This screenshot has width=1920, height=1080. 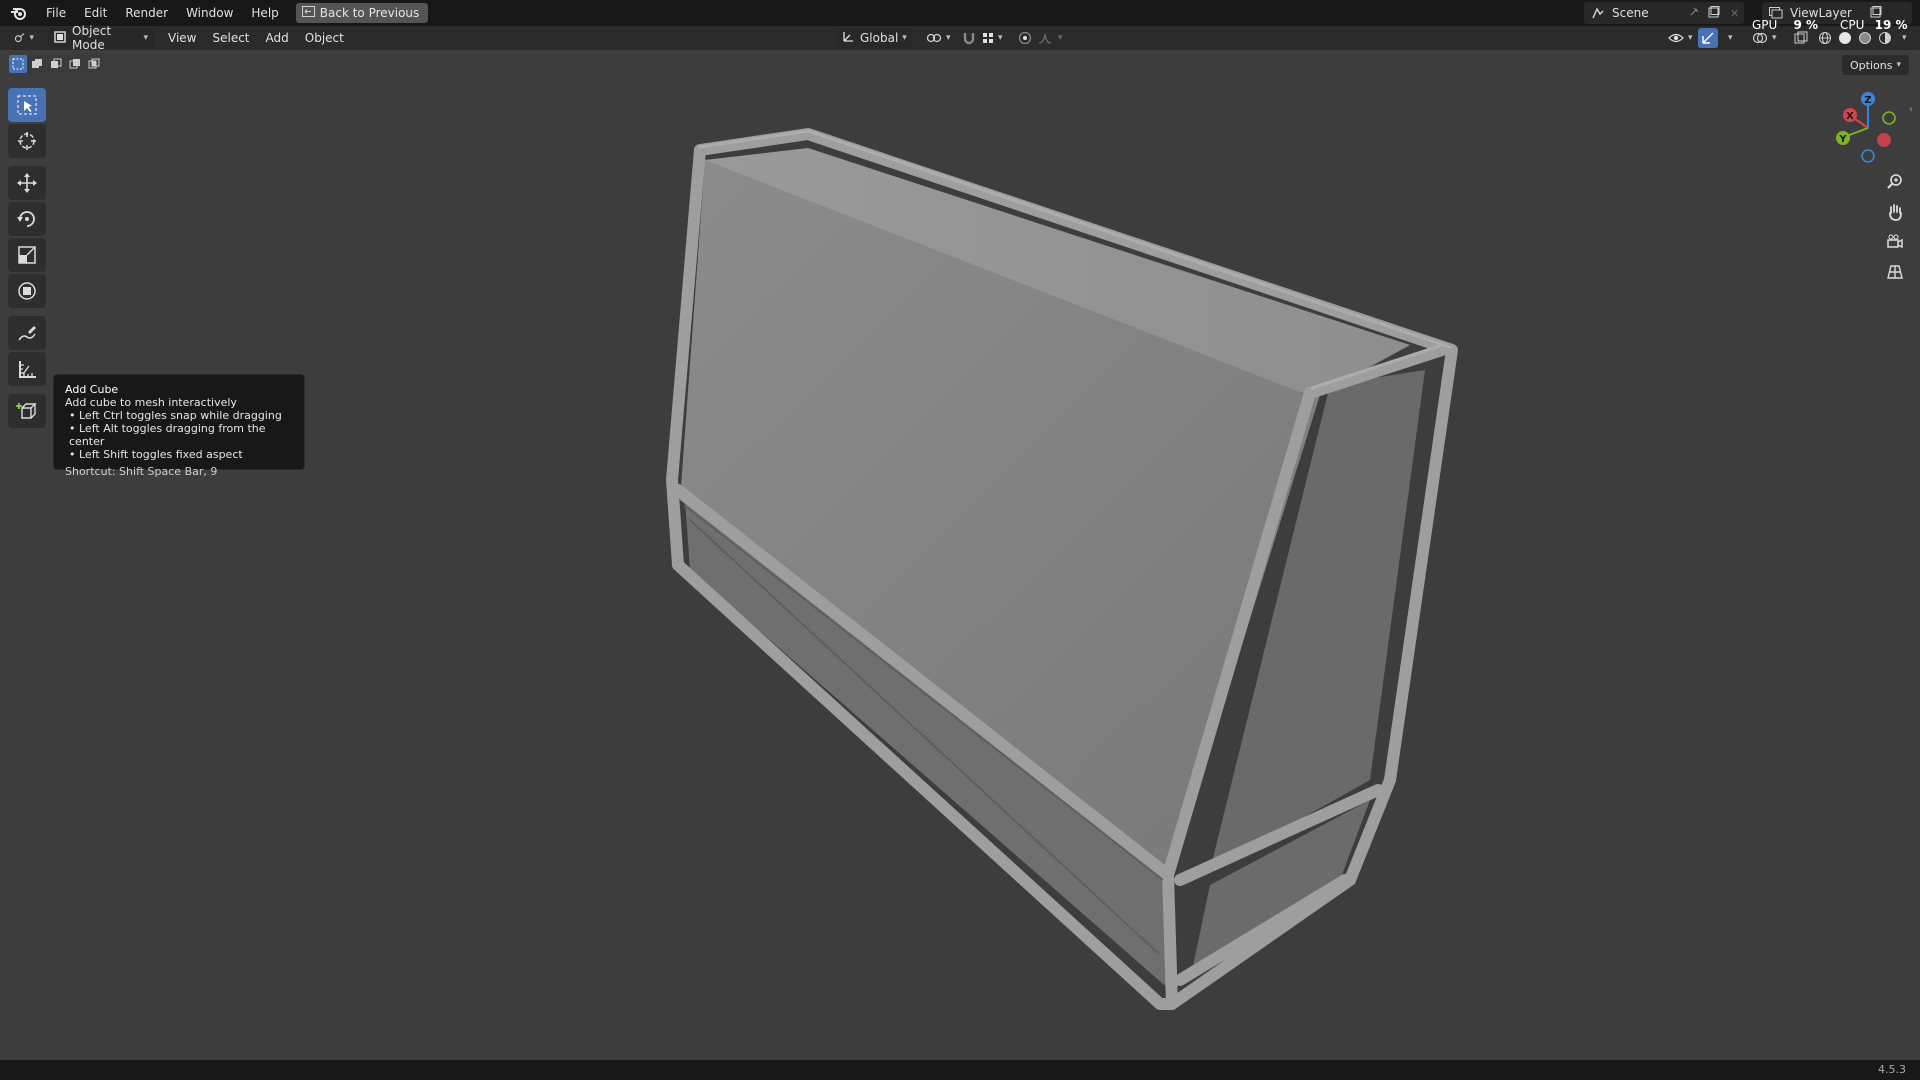 I want to click on cpu-value: 19 %, so click(x=1891, y=25).